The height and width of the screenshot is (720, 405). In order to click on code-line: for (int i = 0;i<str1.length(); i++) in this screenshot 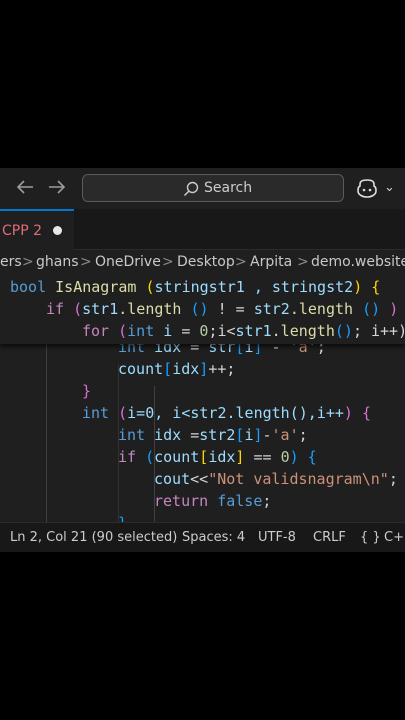, I will do `click(243, 331)`.